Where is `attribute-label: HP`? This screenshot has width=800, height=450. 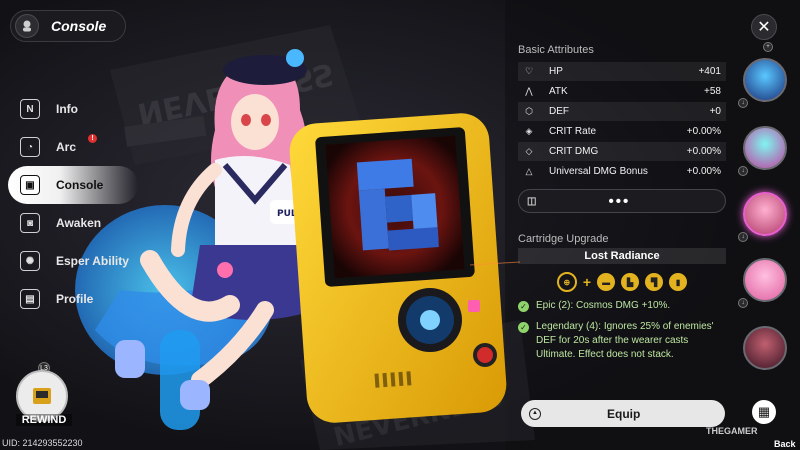
attribute-label: HP is located at coordinates (556, 71).